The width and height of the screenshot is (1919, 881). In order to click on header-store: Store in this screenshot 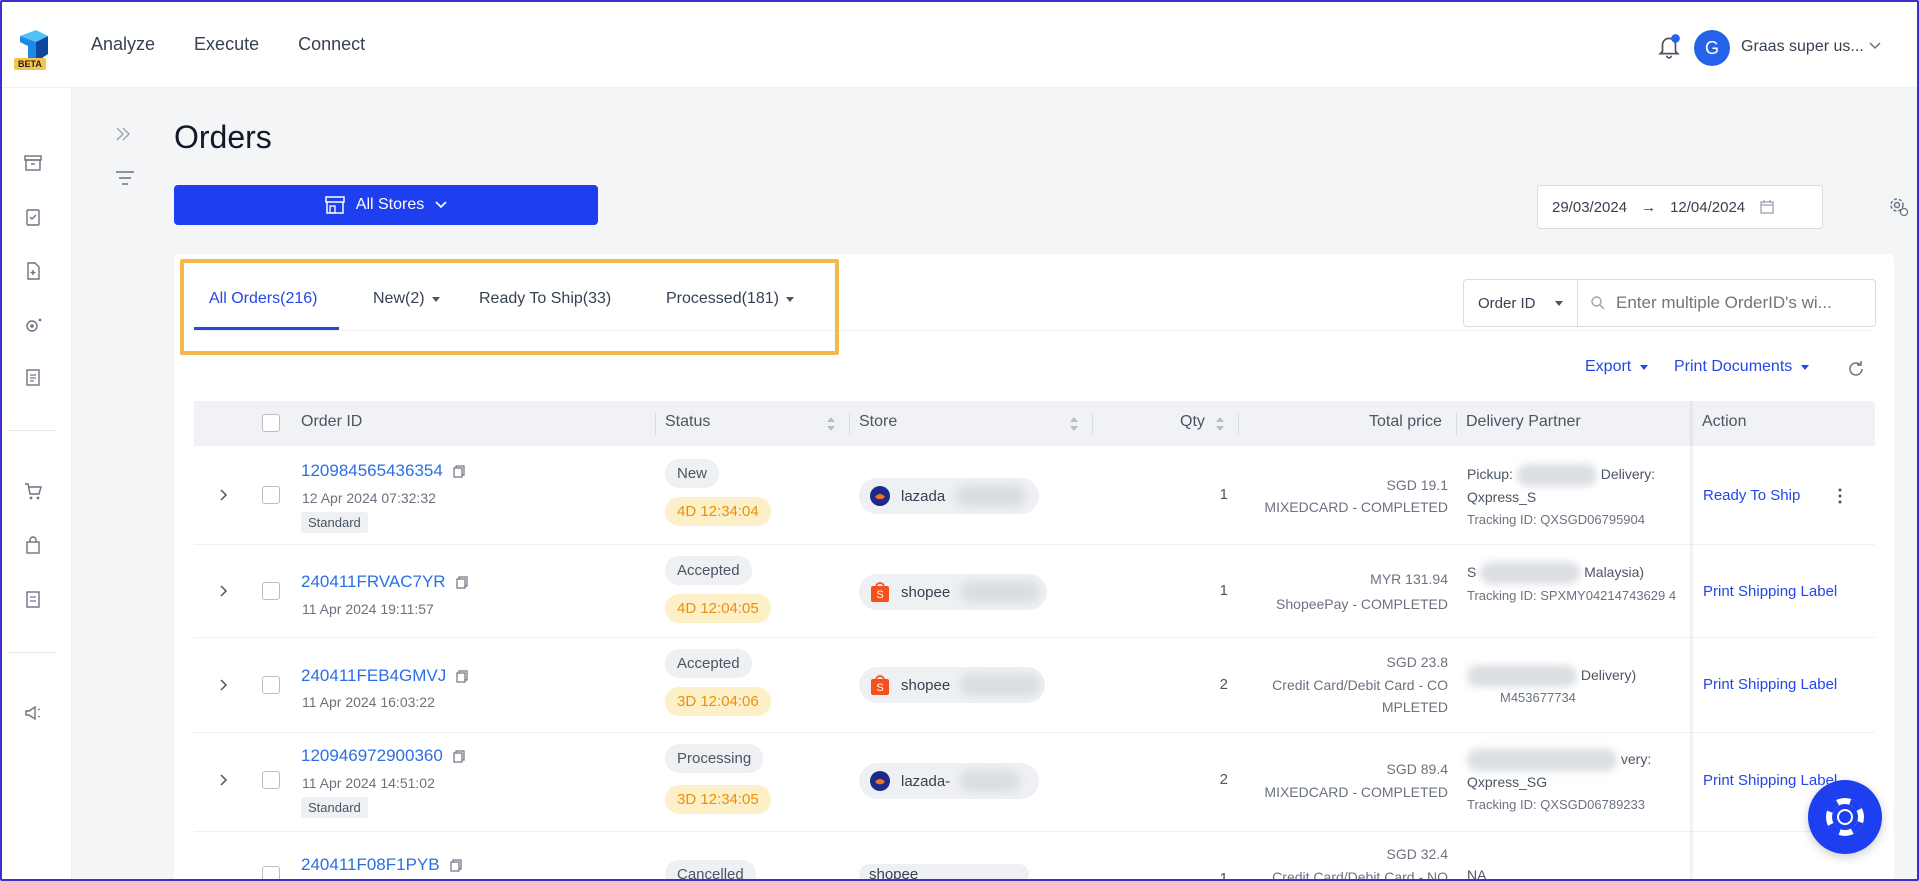, I will do `click(878, 422)`.